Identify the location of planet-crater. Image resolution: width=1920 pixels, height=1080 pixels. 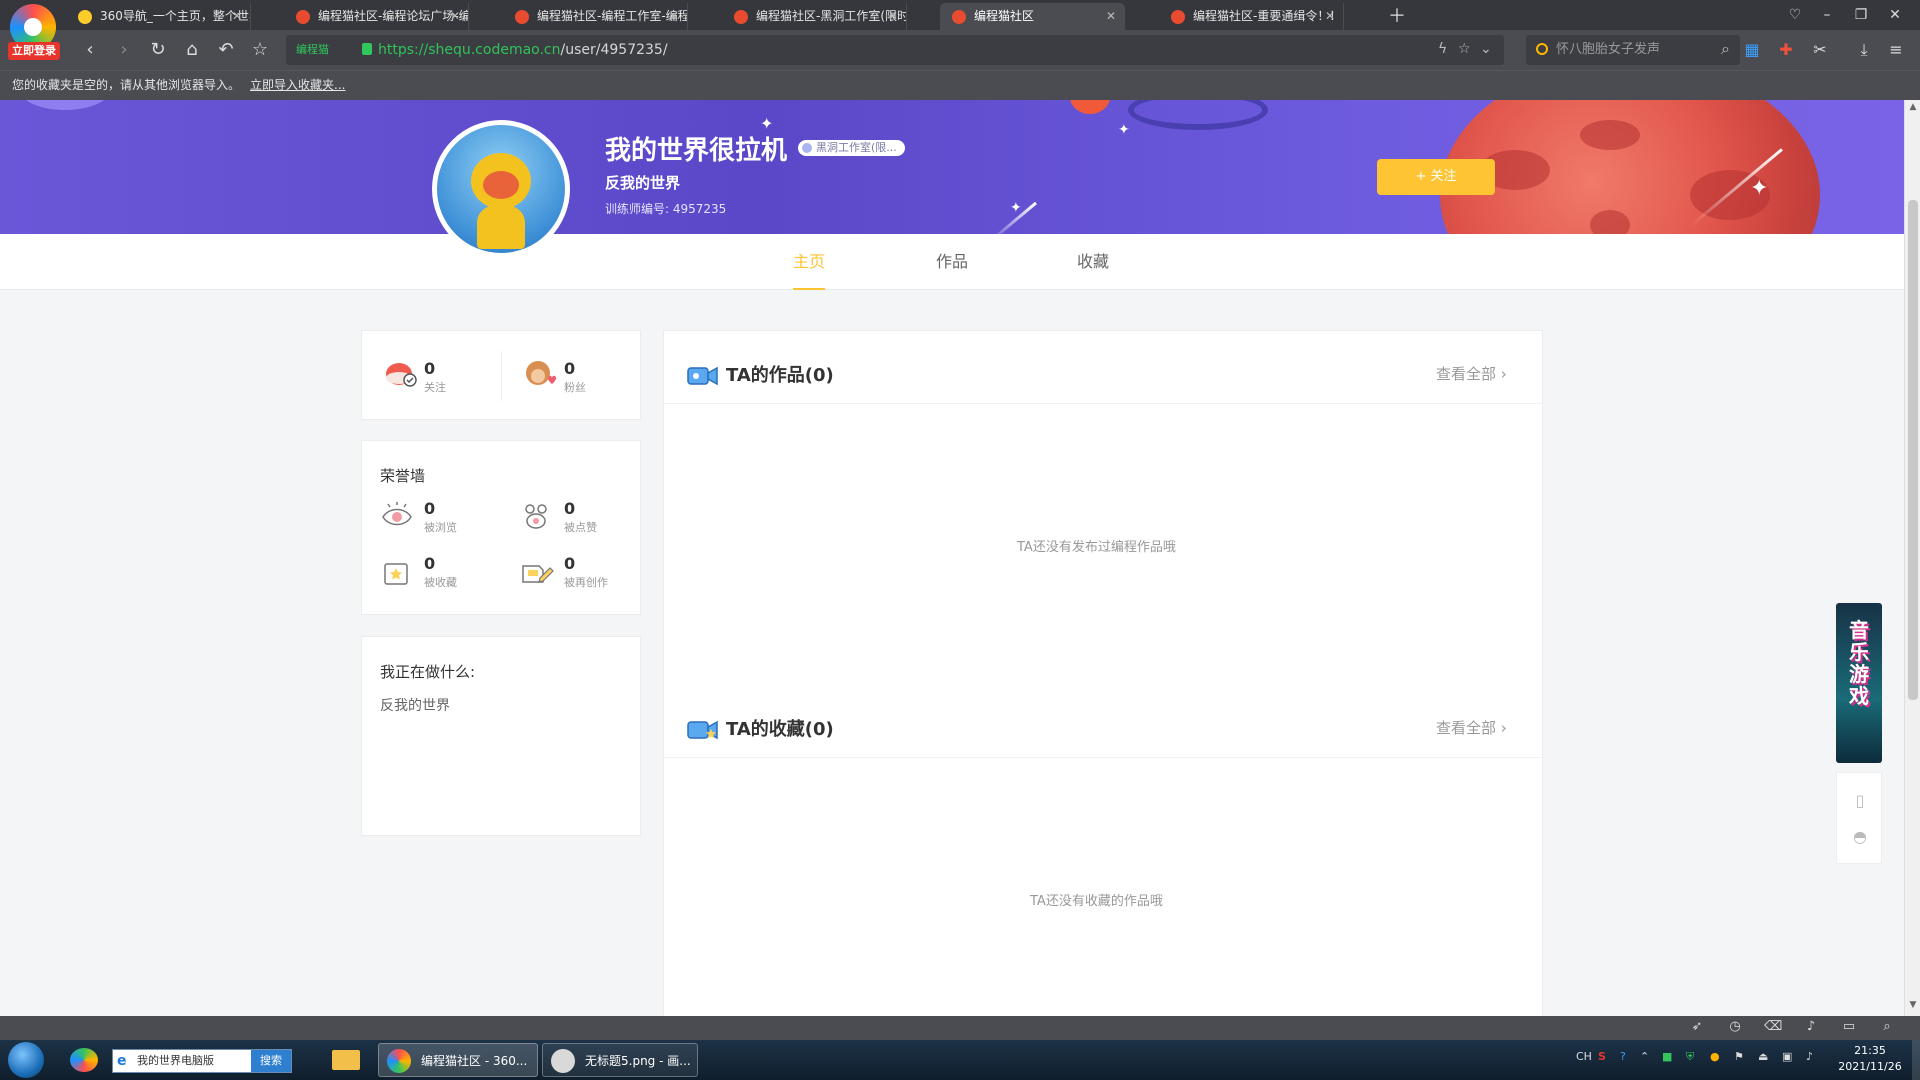
(1610, 222).